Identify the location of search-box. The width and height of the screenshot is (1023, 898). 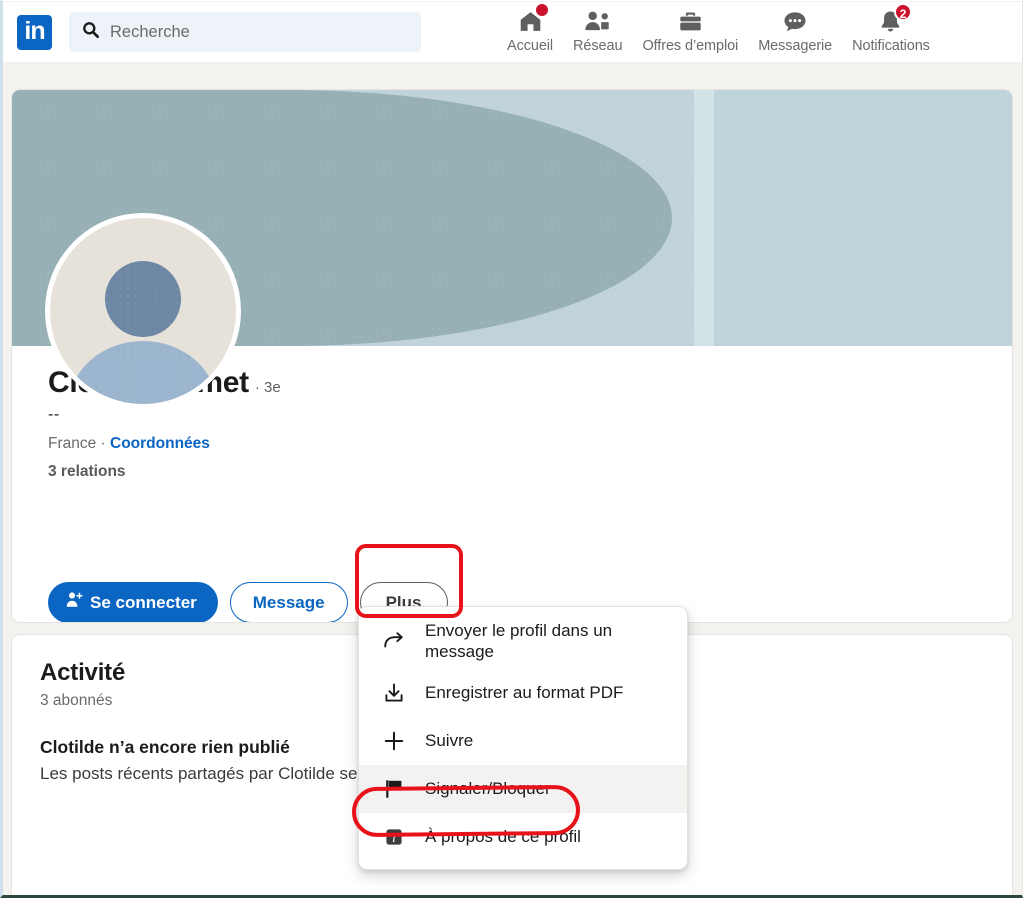
(245, 32).